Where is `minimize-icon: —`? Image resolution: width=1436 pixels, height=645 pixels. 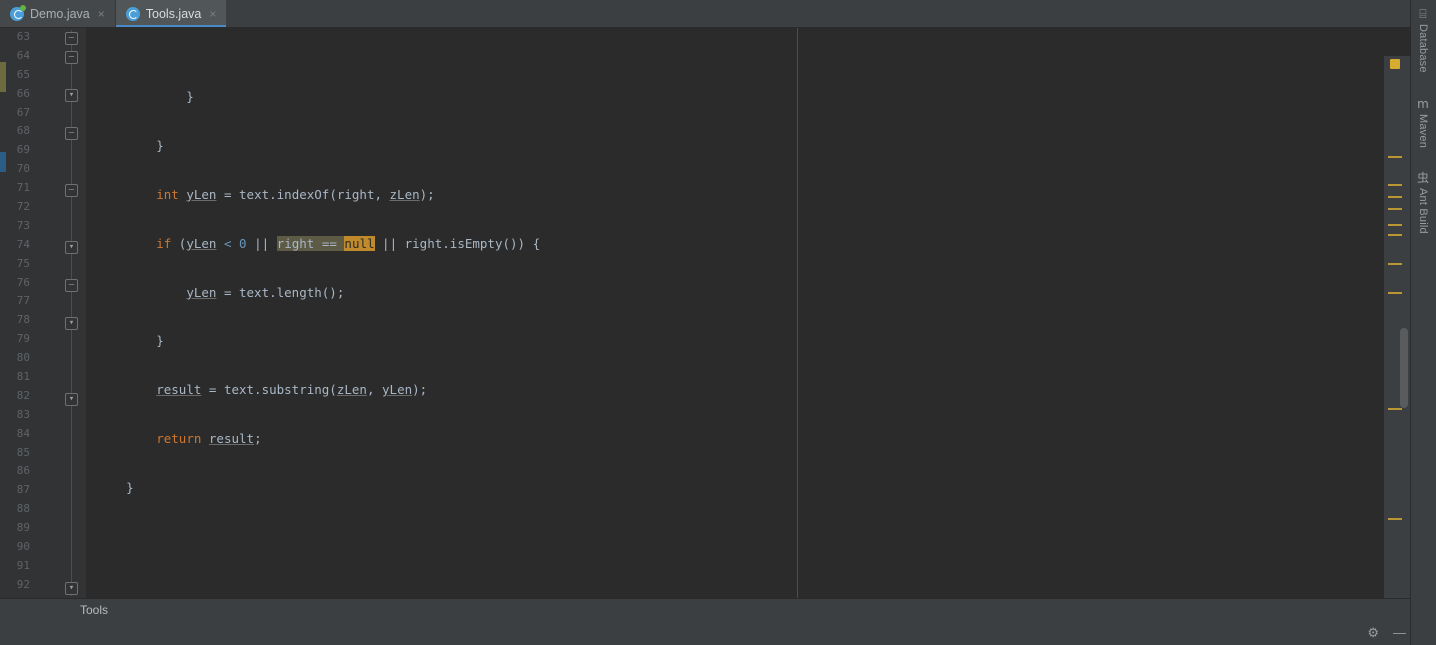
minimize-icon: — is located at coordinates (1399, 632).